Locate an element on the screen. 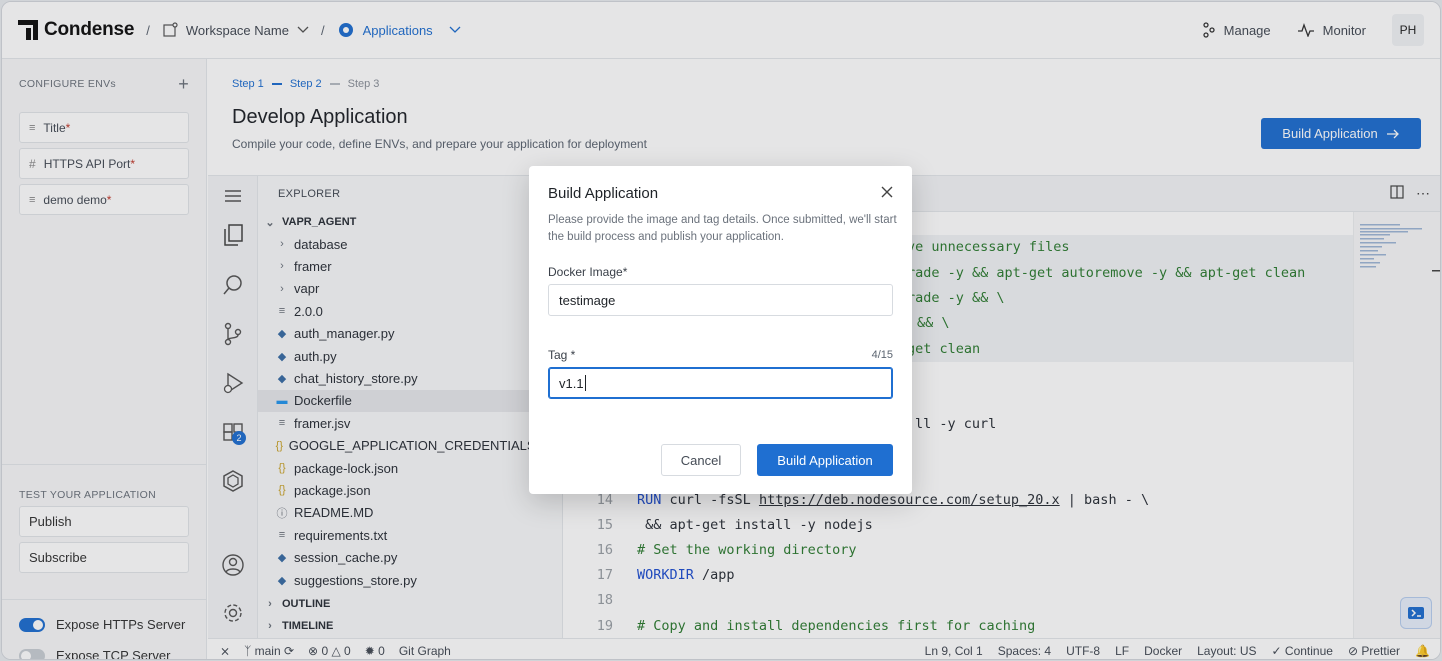 The height and width of the screenshot is (661, 1442). close-icon is located at coordinates (887, 192).